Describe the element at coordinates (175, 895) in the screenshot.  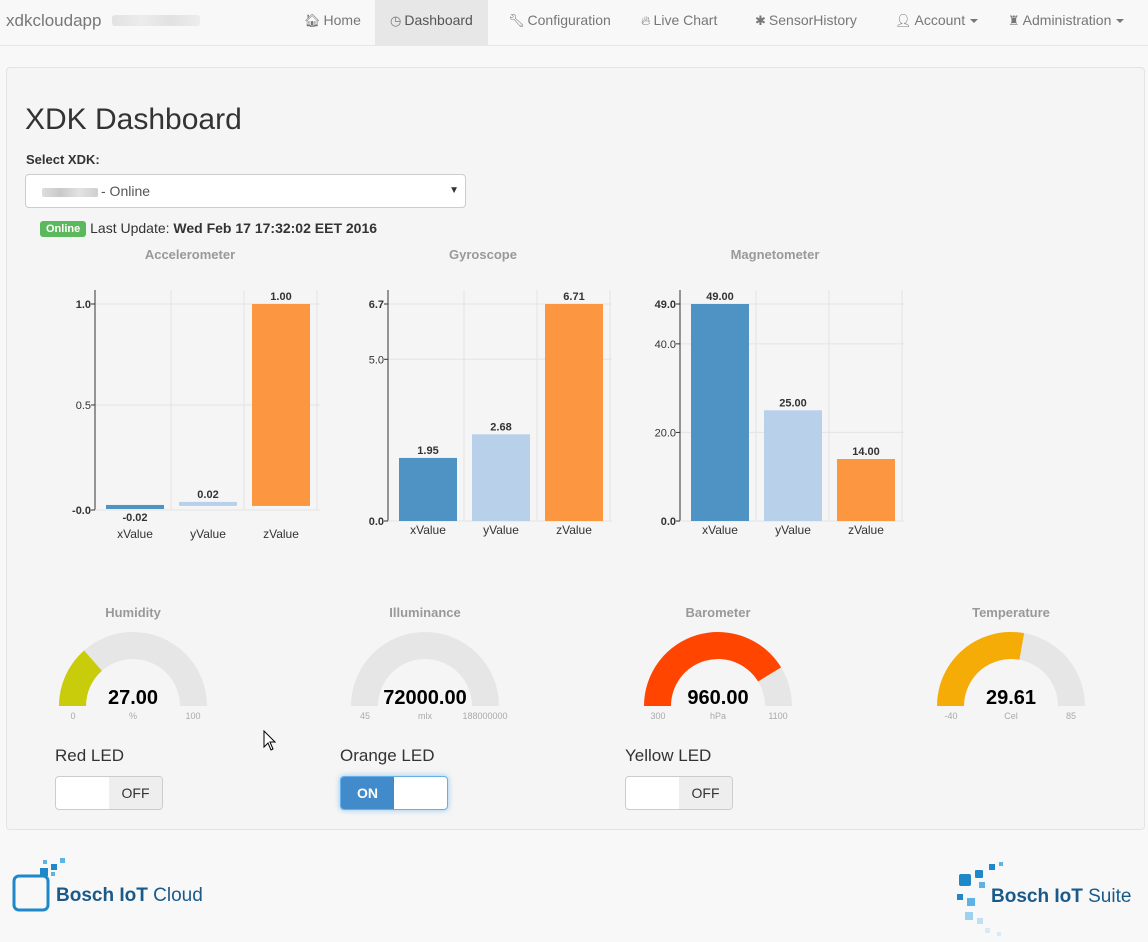
I see `left-logo-light: Cloud` at that location.